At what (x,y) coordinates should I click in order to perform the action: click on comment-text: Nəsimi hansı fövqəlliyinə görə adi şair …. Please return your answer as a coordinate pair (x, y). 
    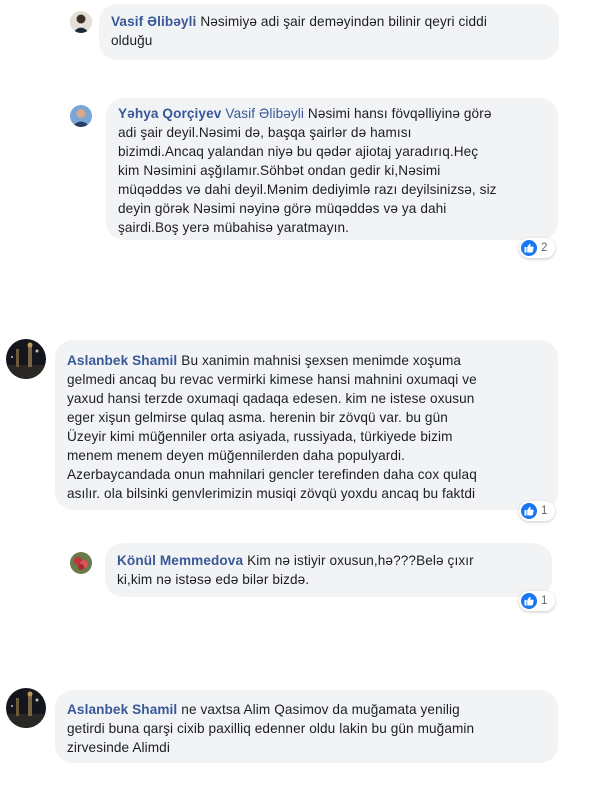
    Looking at the image, I should click on (307, 170).